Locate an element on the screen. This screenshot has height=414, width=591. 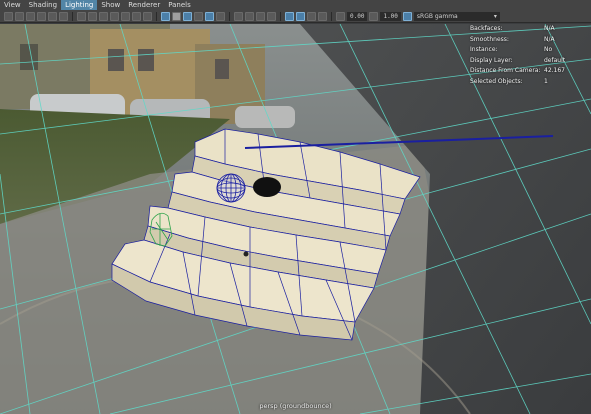
resolution-gate-icon is located at coordinates (103, 16).